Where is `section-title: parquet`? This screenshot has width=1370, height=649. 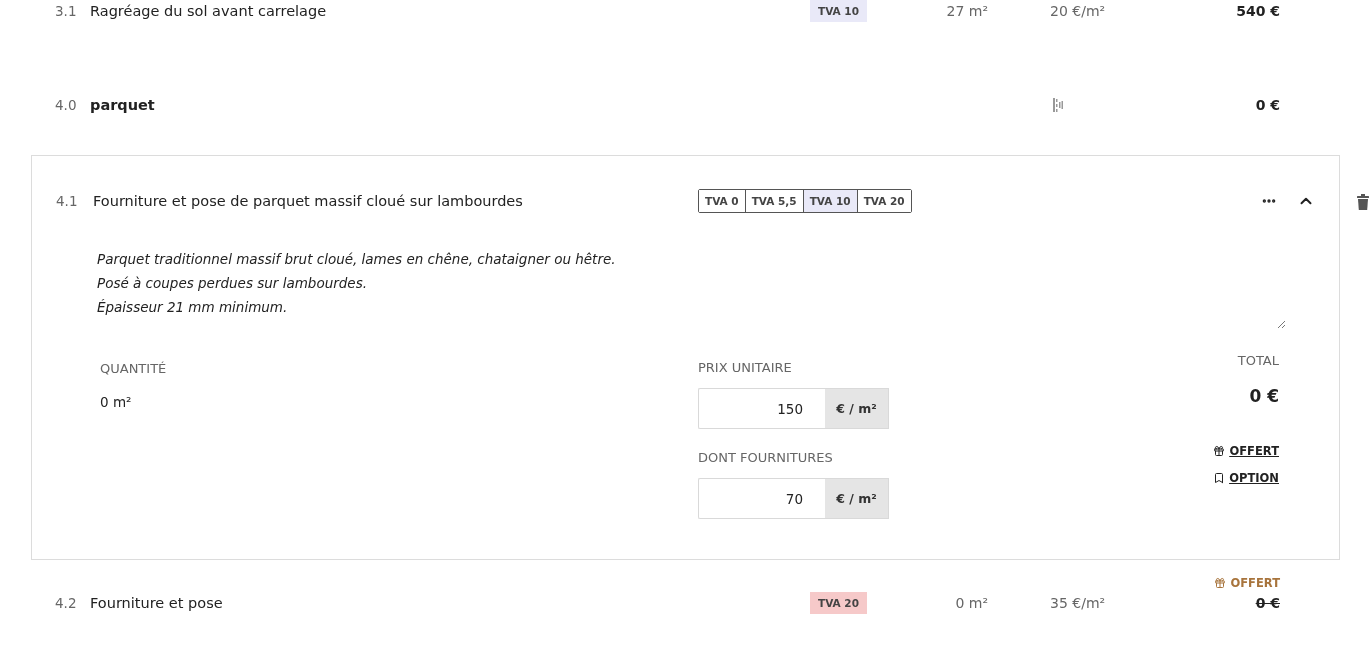 section-title: parquet is located at coordinates (123, 105).